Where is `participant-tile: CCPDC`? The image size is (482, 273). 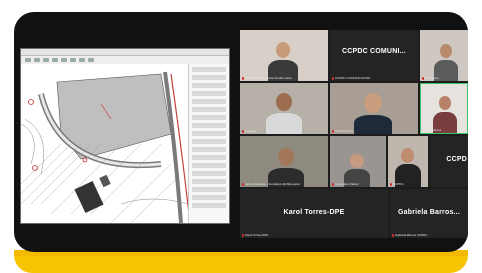
participant-tile: CCPDC is located at coordinates (408, 161).